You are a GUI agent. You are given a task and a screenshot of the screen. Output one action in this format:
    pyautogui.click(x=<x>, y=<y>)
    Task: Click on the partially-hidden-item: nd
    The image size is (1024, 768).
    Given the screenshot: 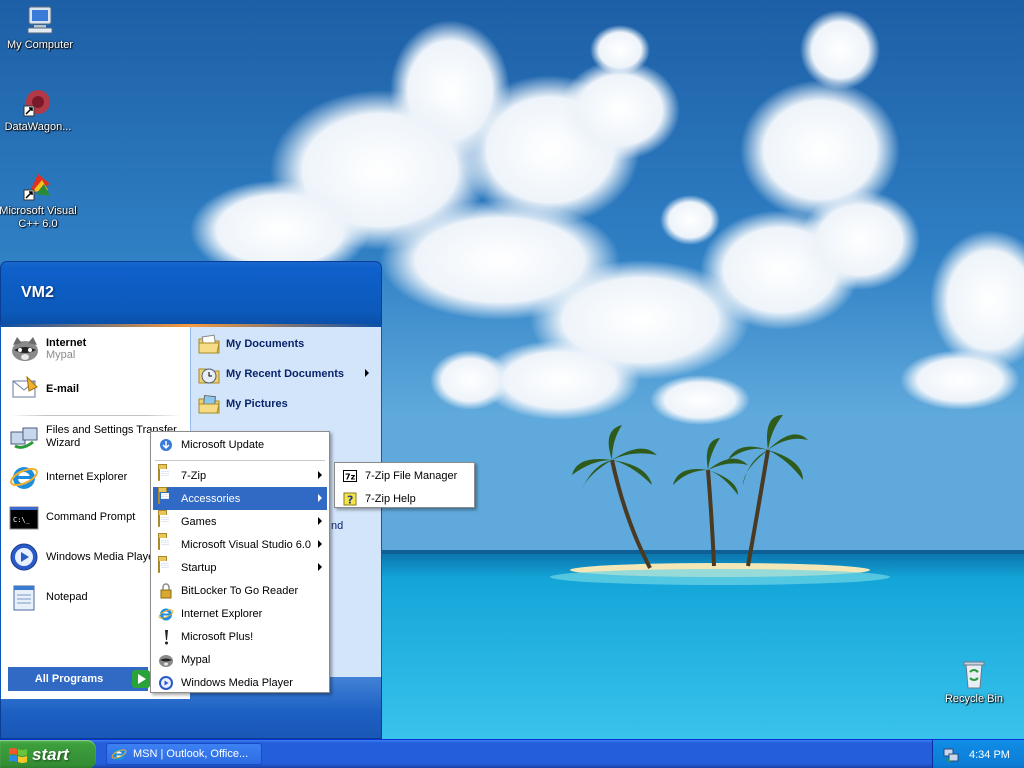 What is the action you would take?
    pyautogui.click(x=337, y=526)
    